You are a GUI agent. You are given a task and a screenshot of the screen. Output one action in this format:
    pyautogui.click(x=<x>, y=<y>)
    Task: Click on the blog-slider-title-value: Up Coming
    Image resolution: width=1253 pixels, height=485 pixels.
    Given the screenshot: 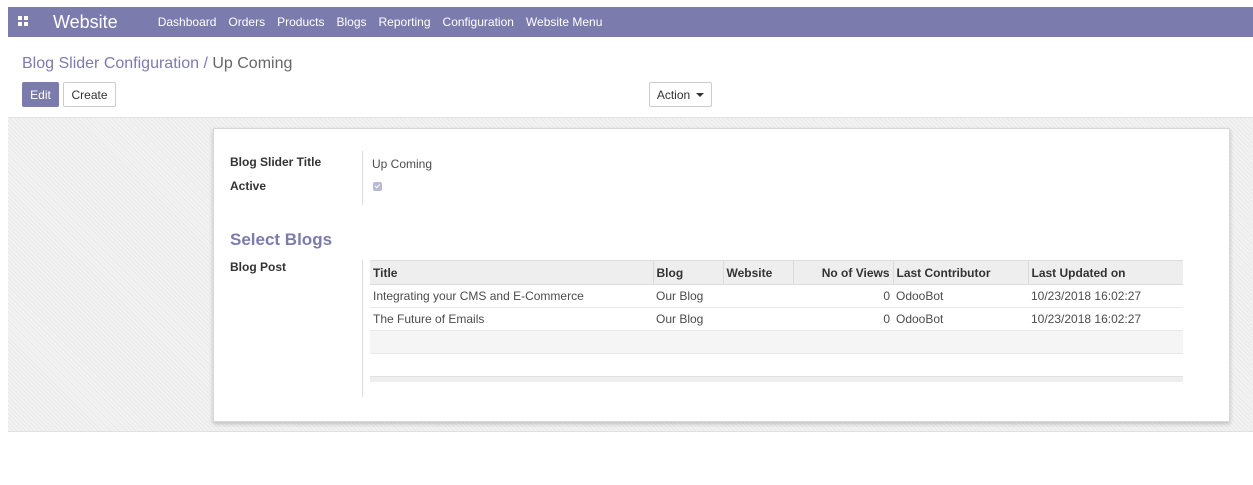 What is the action you would take?
    pyautogui.click(x=402, y=164)
    